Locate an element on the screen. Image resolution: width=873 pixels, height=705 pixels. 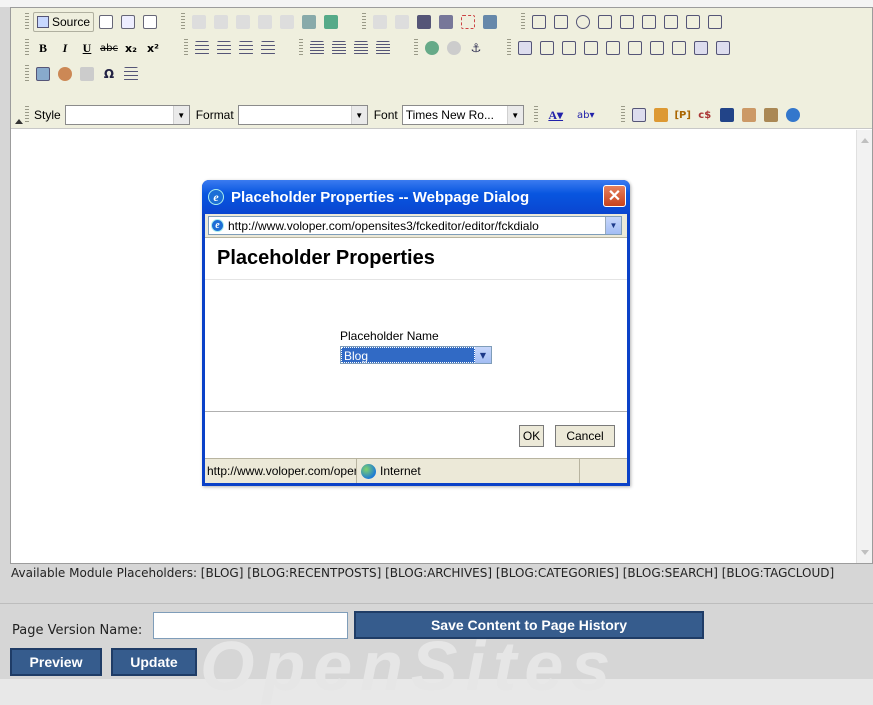
insert-cell-button is located at coordinates (657, 48).